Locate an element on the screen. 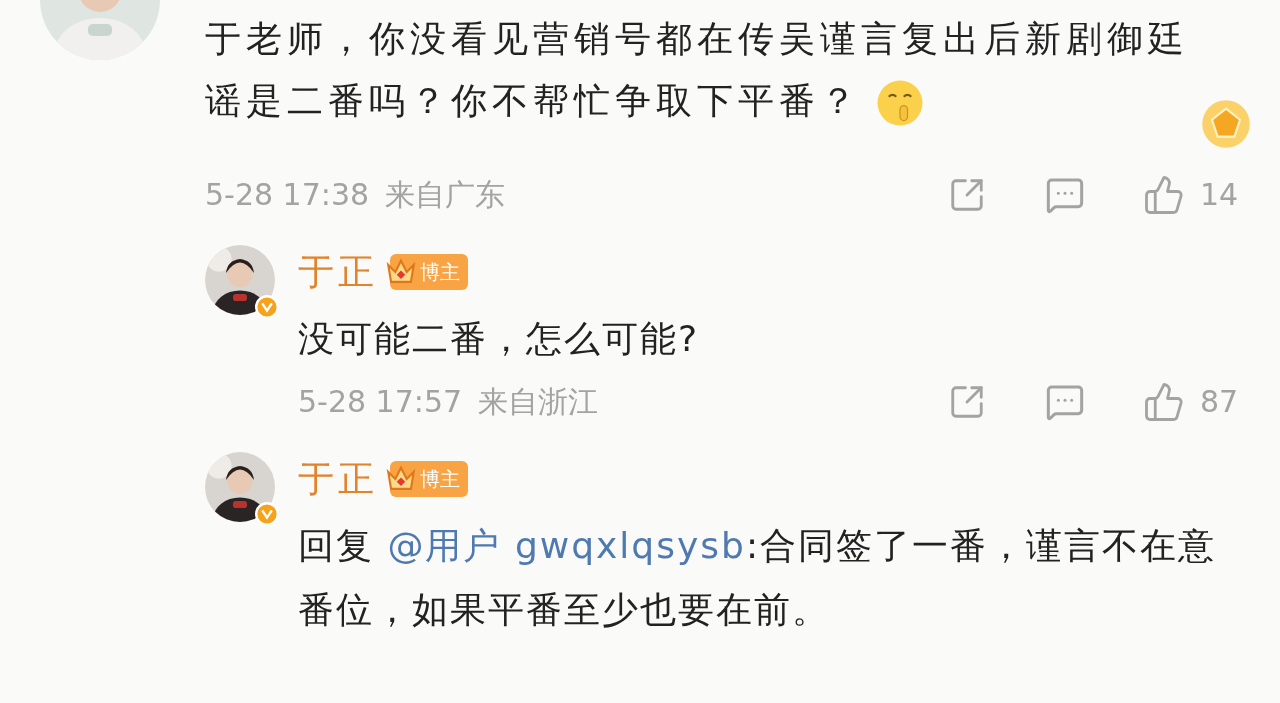 Image resolution: width=1280 pixels, height=703 pixels. comment-time: 5-28 17:38 is located at coordinates (287, 195).